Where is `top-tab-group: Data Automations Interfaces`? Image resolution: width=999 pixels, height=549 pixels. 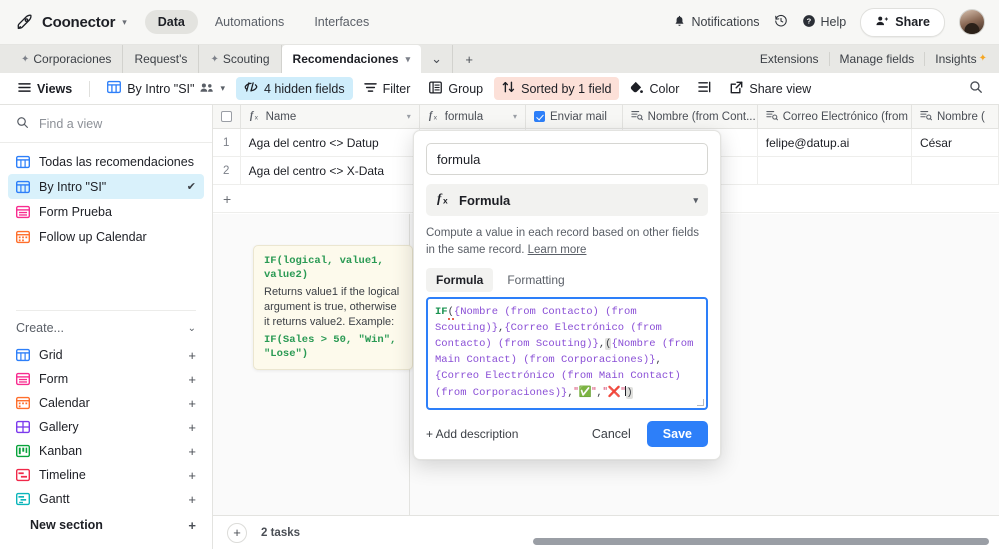
top-tab-group: Data Automations Interfaces is located at coordinates (263, 22).